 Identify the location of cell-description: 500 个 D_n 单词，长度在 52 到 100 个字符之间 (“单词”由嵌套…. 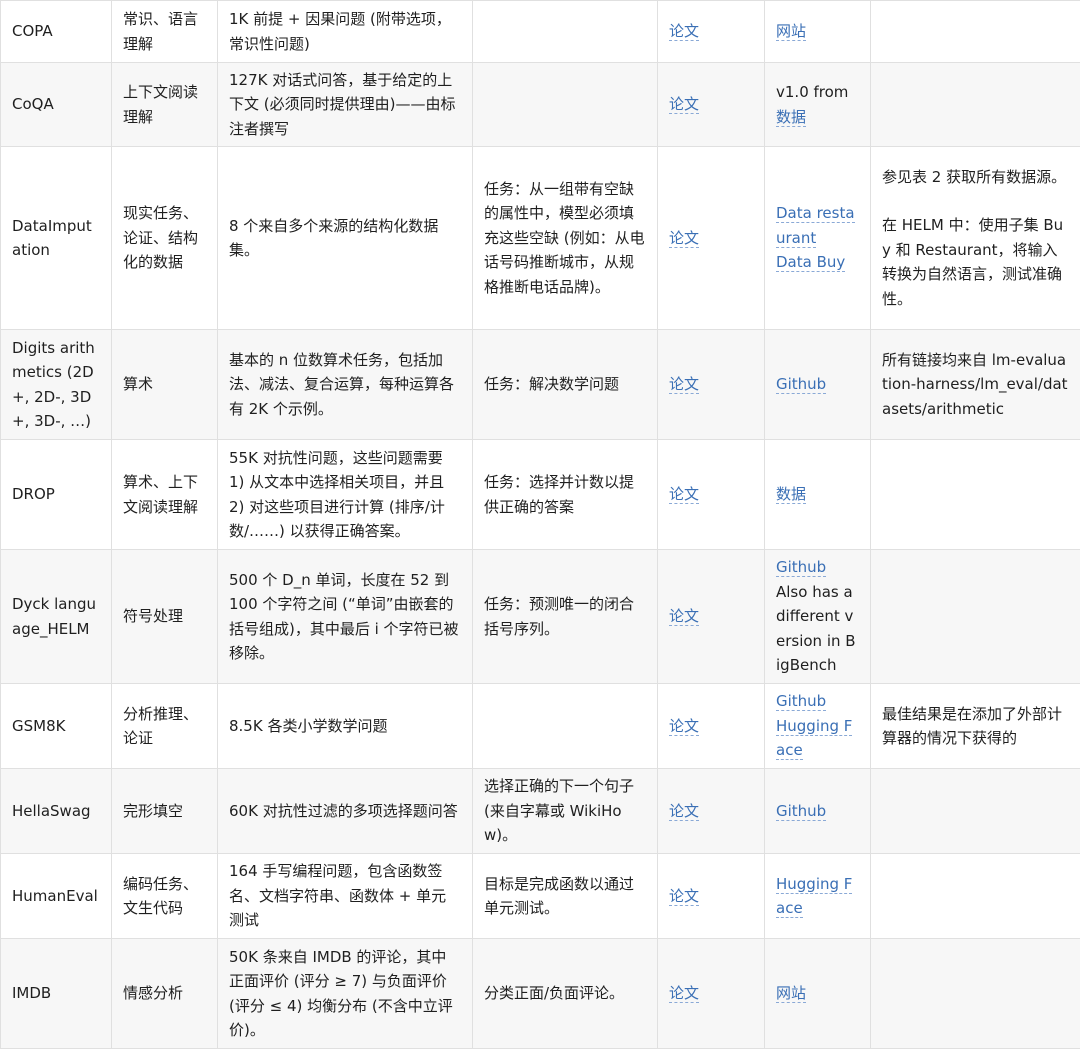
(345, 617).